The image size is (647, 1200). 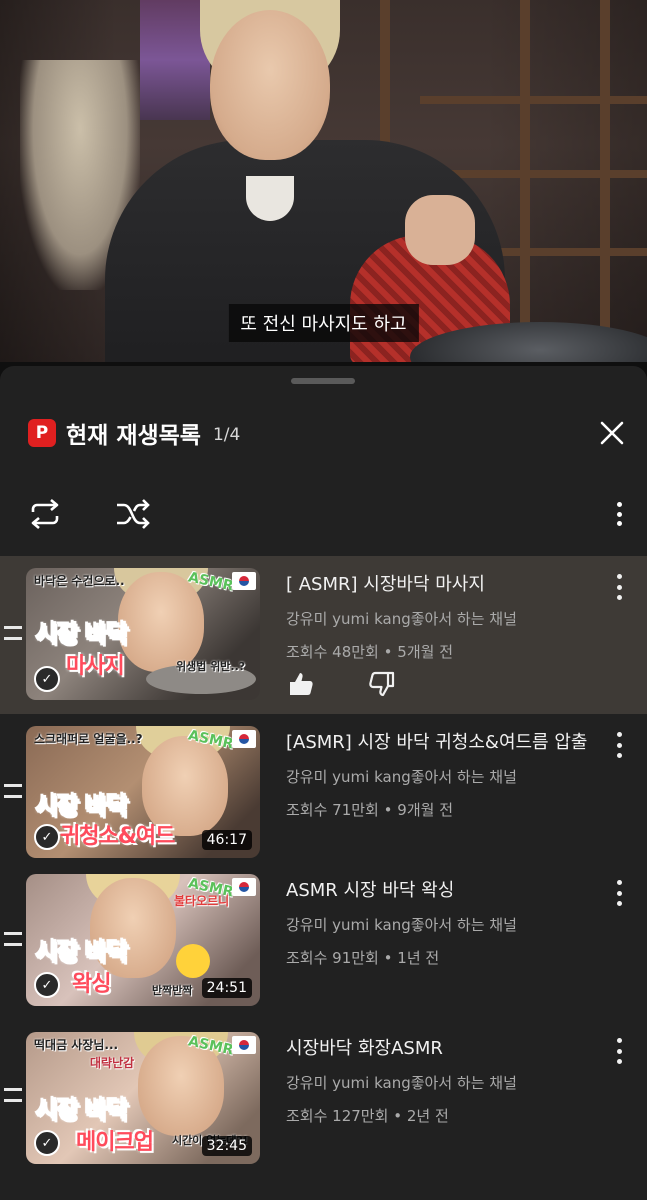 I want to click on dislike-button, so click(x=382, y=684).